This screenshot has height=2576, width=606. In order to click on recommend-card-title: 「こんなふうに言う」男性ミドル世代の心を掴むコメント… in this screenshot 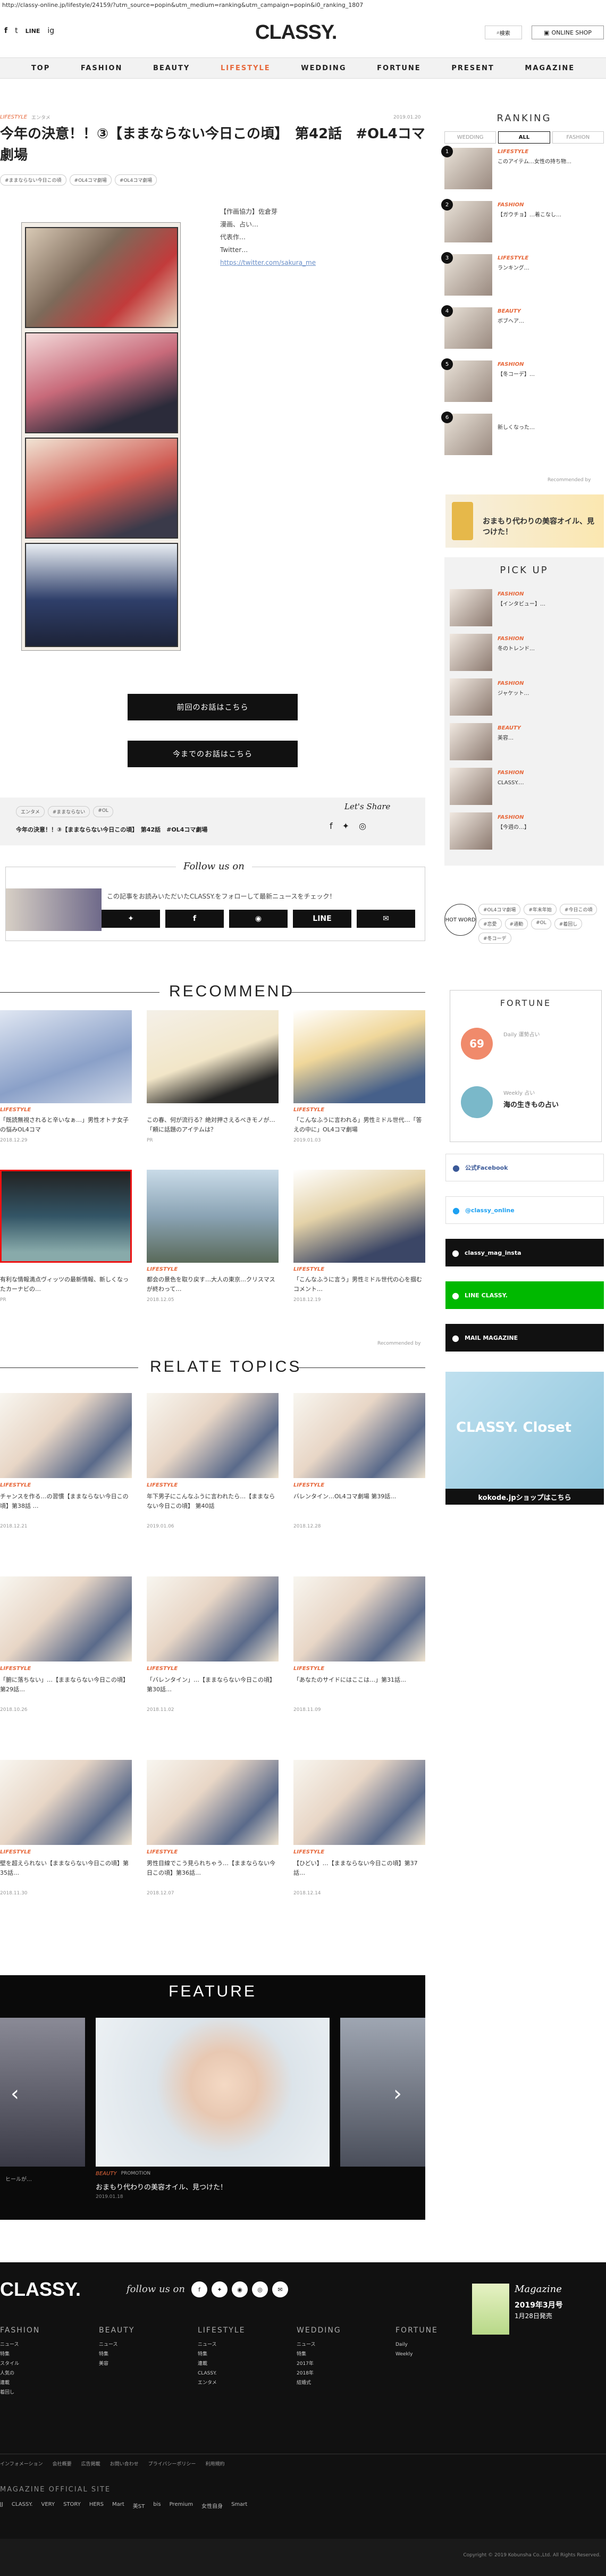, I will do `click(359, 1284)`.